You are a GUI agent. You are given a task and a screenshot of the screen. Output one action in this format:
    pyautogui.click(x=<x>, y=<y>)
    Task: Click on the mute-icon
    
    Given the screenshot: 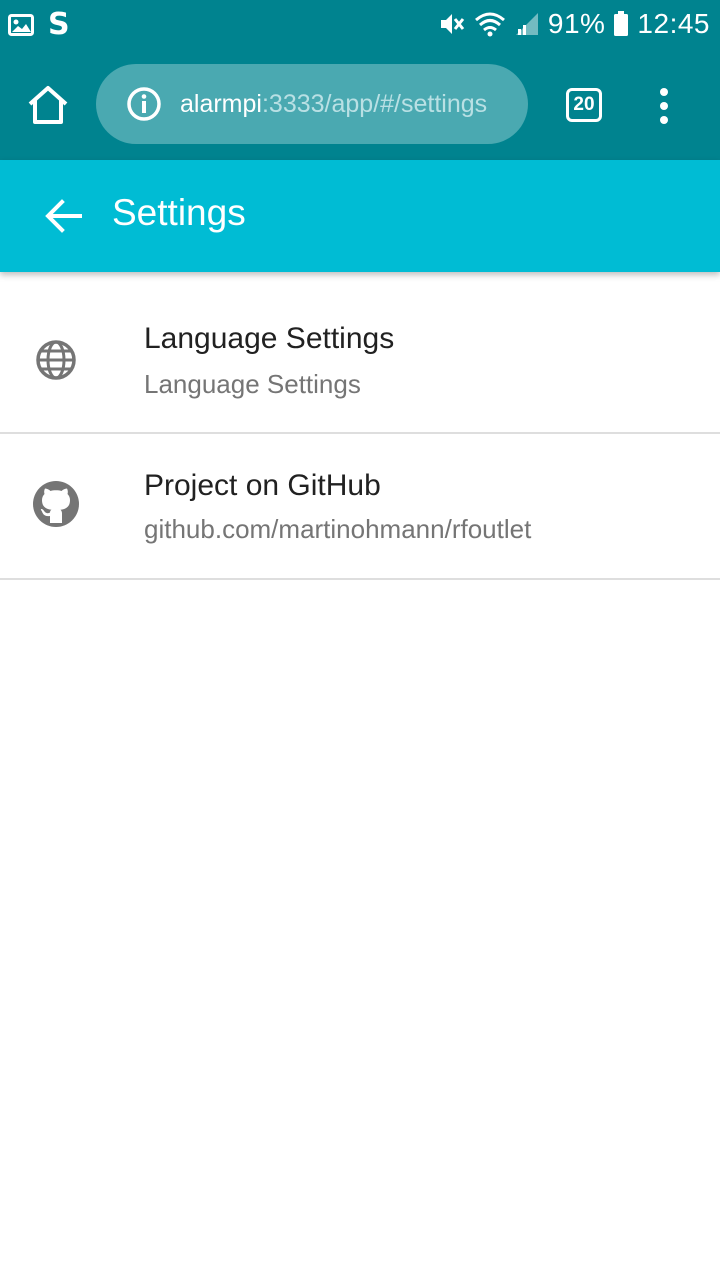 What is the action you would take?
    pyautogui.click(x=452, y=24)
    